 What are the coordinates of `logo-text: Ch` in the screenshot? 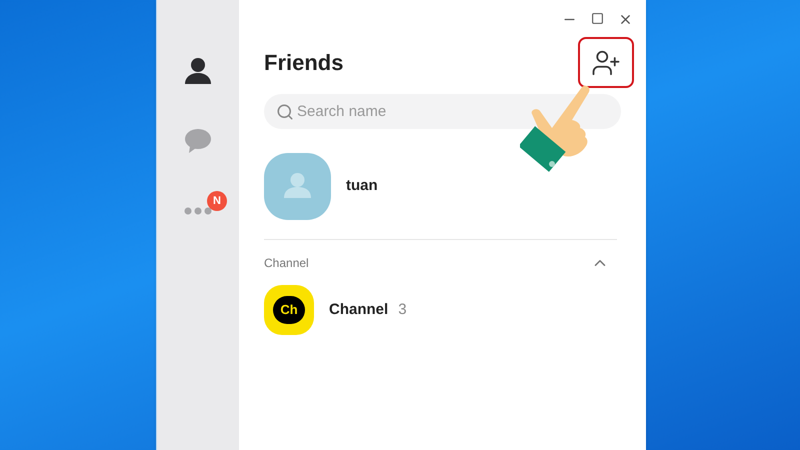 It's located at (289, 310).